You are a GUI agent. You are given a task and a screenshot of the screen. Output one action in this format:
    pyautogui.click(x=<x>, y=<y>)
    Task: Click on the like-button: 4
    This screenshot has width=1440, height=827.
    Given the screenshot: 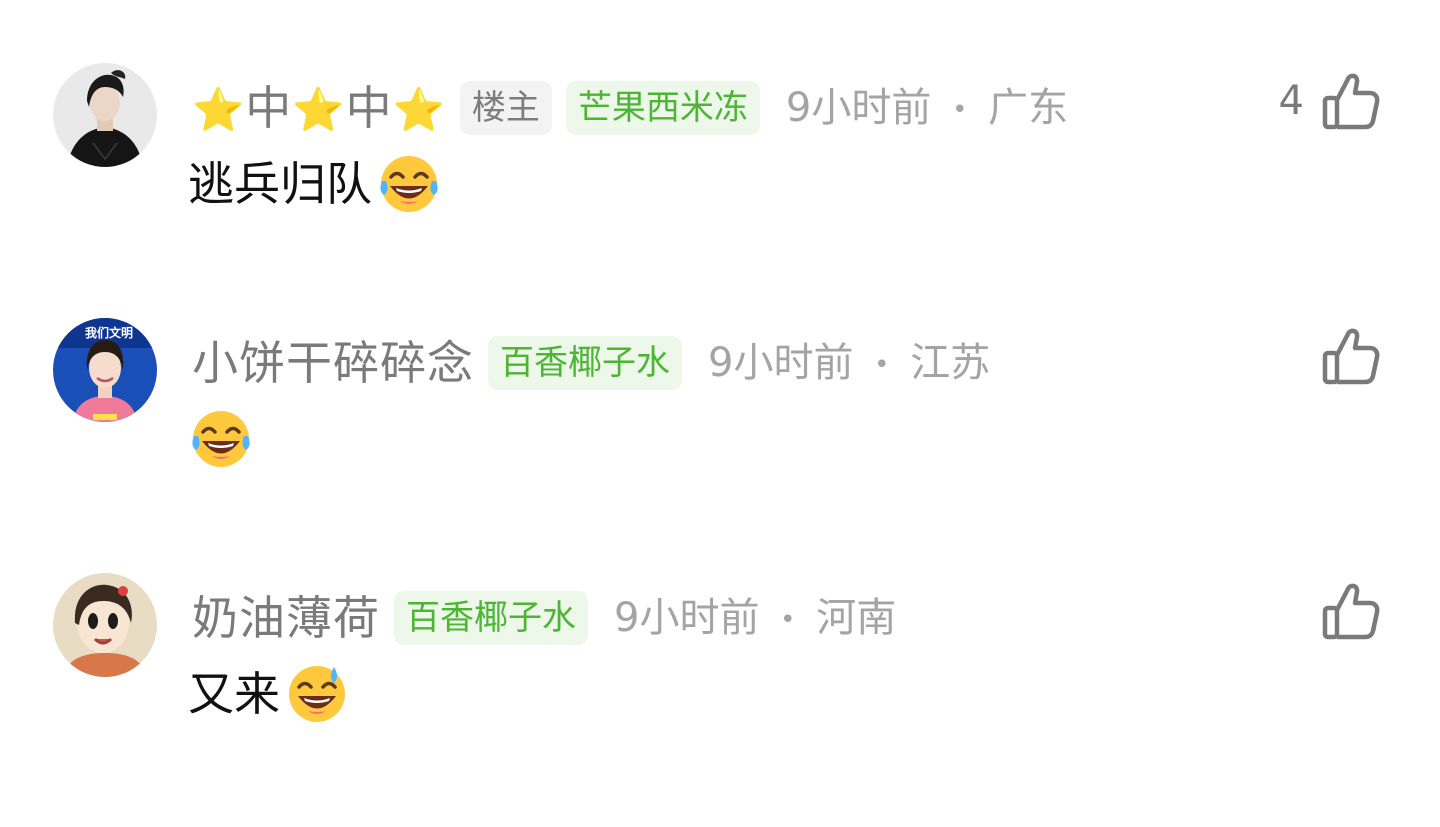 What is the action you would take?
    pyautogui.click(x=1329, y=101)
    